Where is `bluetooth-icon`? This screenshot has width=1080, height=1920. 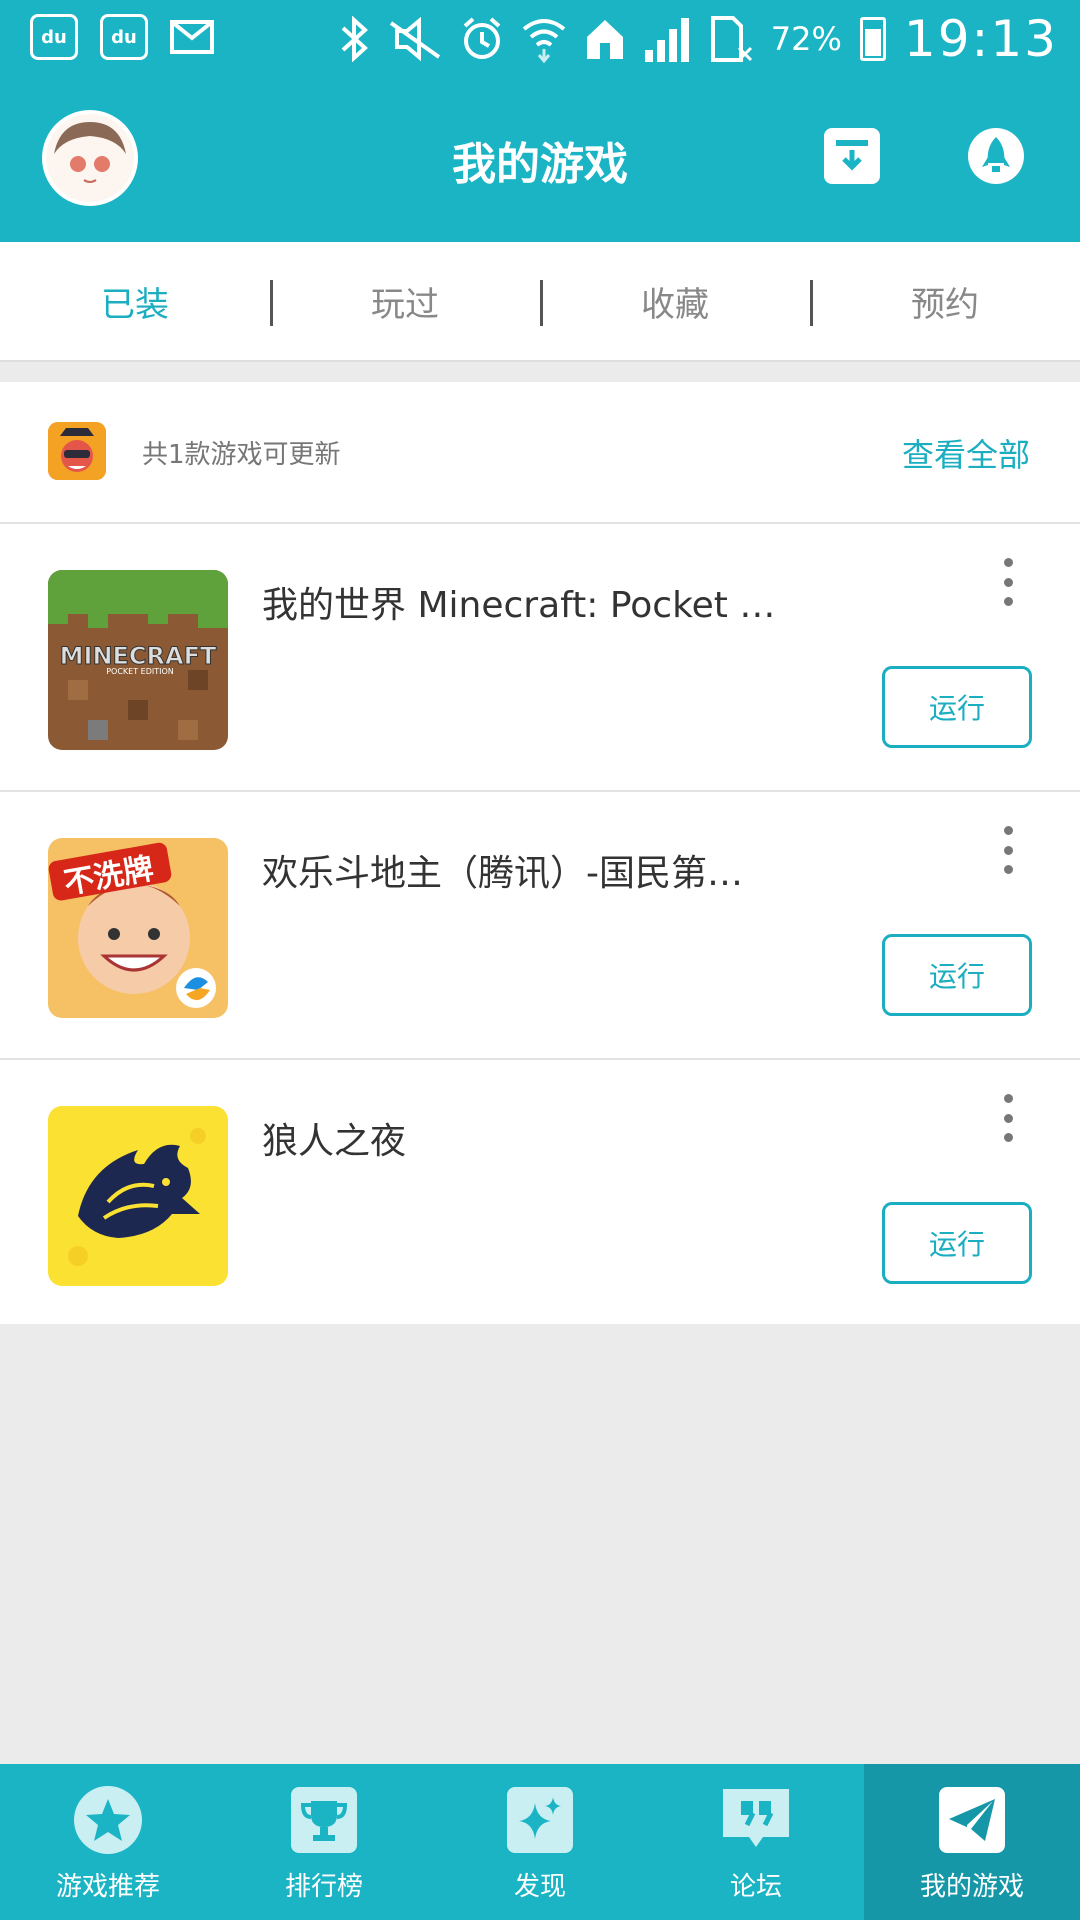
bluetooth-icon is located at coordinates (354, 39).